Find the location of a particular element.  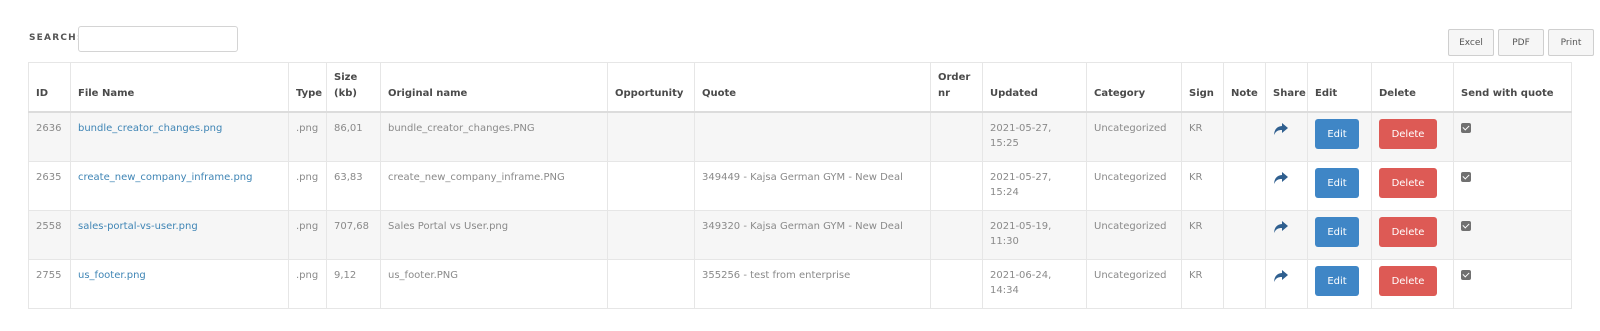

file-link: bundle_creator_changes.png is located at coordinates (150, 128).